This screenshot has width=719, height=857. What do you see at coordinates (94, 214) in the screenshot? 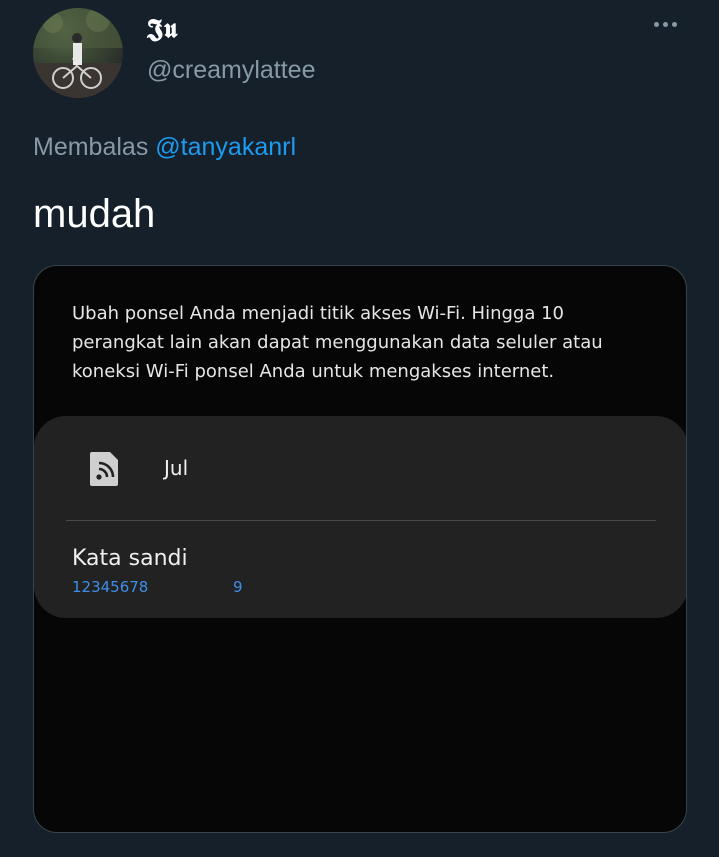
I see `tweet-text: mudah` at bounding box center [94, 214].